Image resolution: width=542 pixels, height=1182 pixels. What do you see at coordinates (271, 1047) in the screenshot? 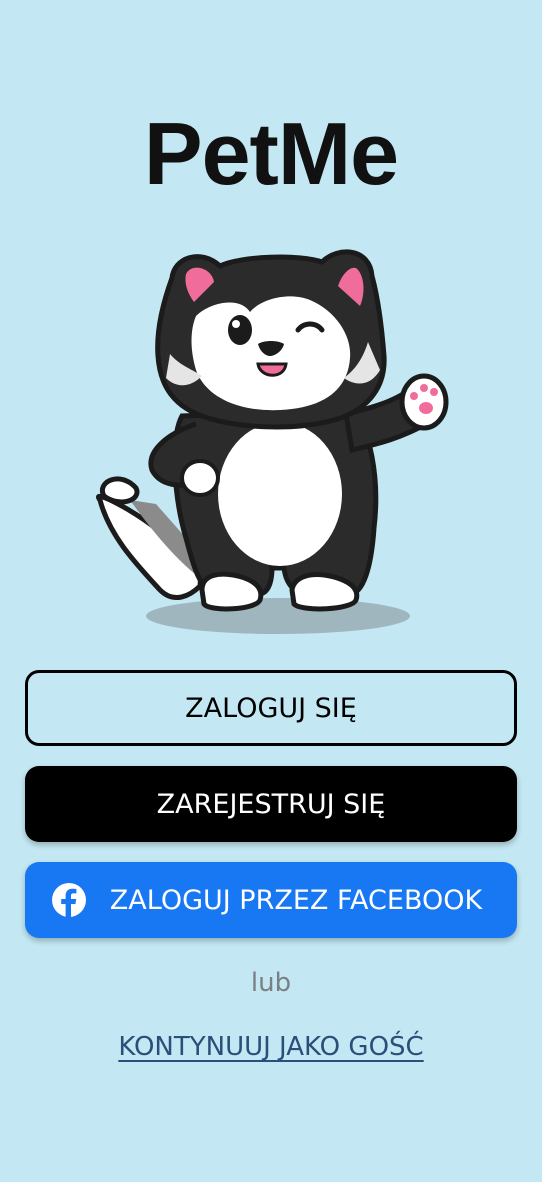
I see `continue-as-guest-link: KONTYNUUJ JAKO GOŚĆ` at bounding box center [271, 1047].